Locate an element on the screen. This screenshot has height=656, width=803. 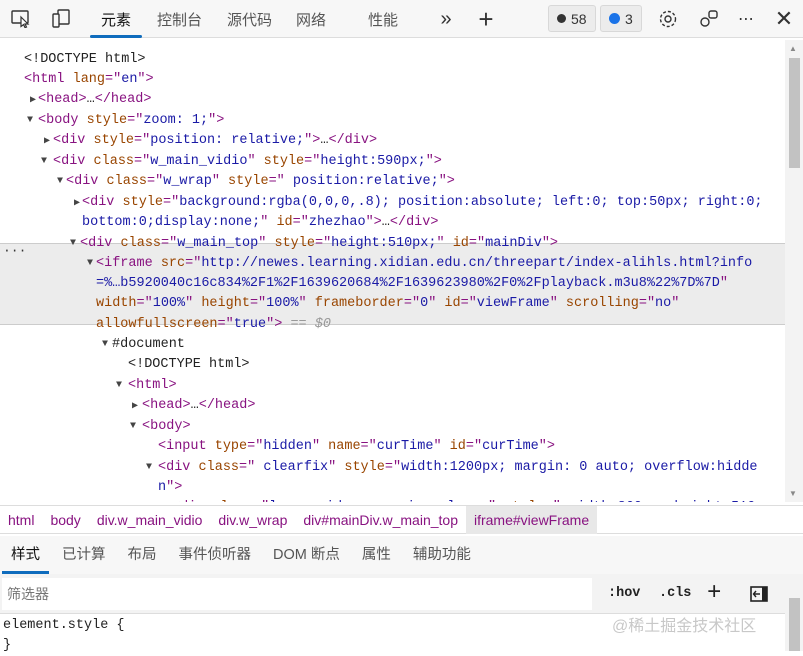
tag-token: "> is located at coordinates (312, 140).